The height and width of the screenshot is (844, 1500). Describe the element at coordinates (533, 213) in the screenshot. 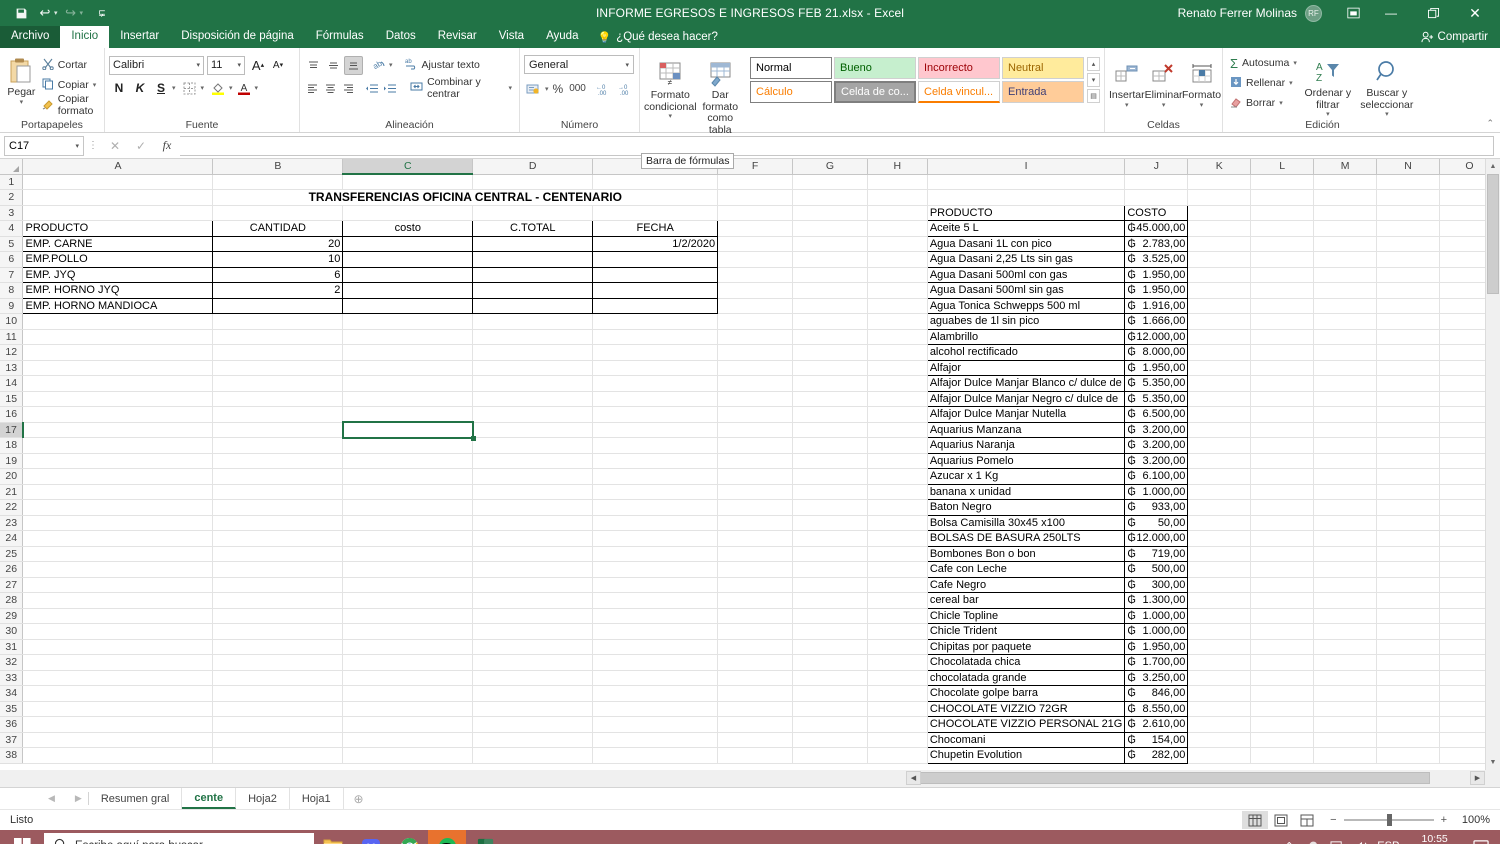

I see `cell-D3` at that location.